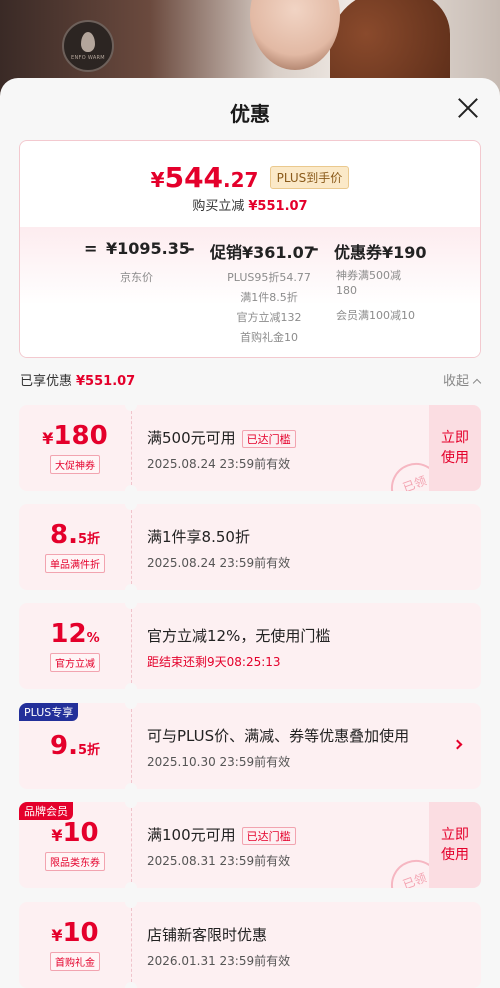 This screenshot has width=500, height=988. I want to click on coupon-title: 满1件享8.50折, so click(198, 537).